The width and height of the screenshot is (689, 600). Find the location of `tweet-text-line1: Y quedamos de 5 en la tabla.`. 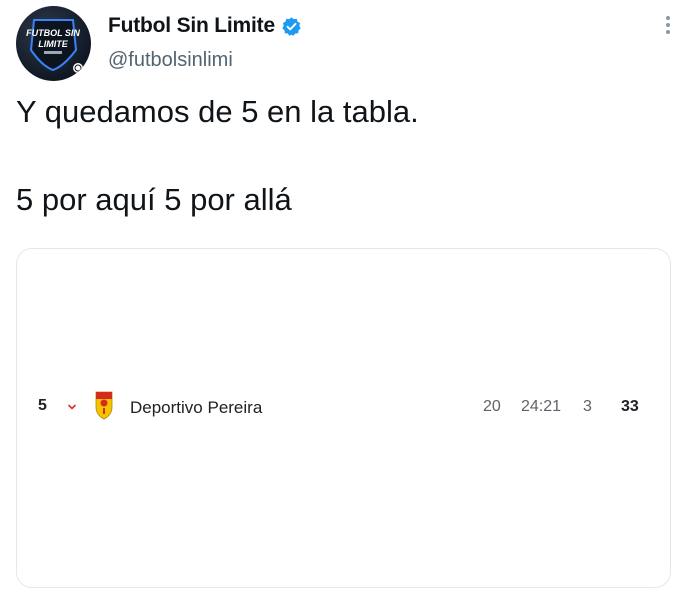

tweet-text-line1: Y quedamos de 5 en la tabla. is located at coordinates (217, 111).